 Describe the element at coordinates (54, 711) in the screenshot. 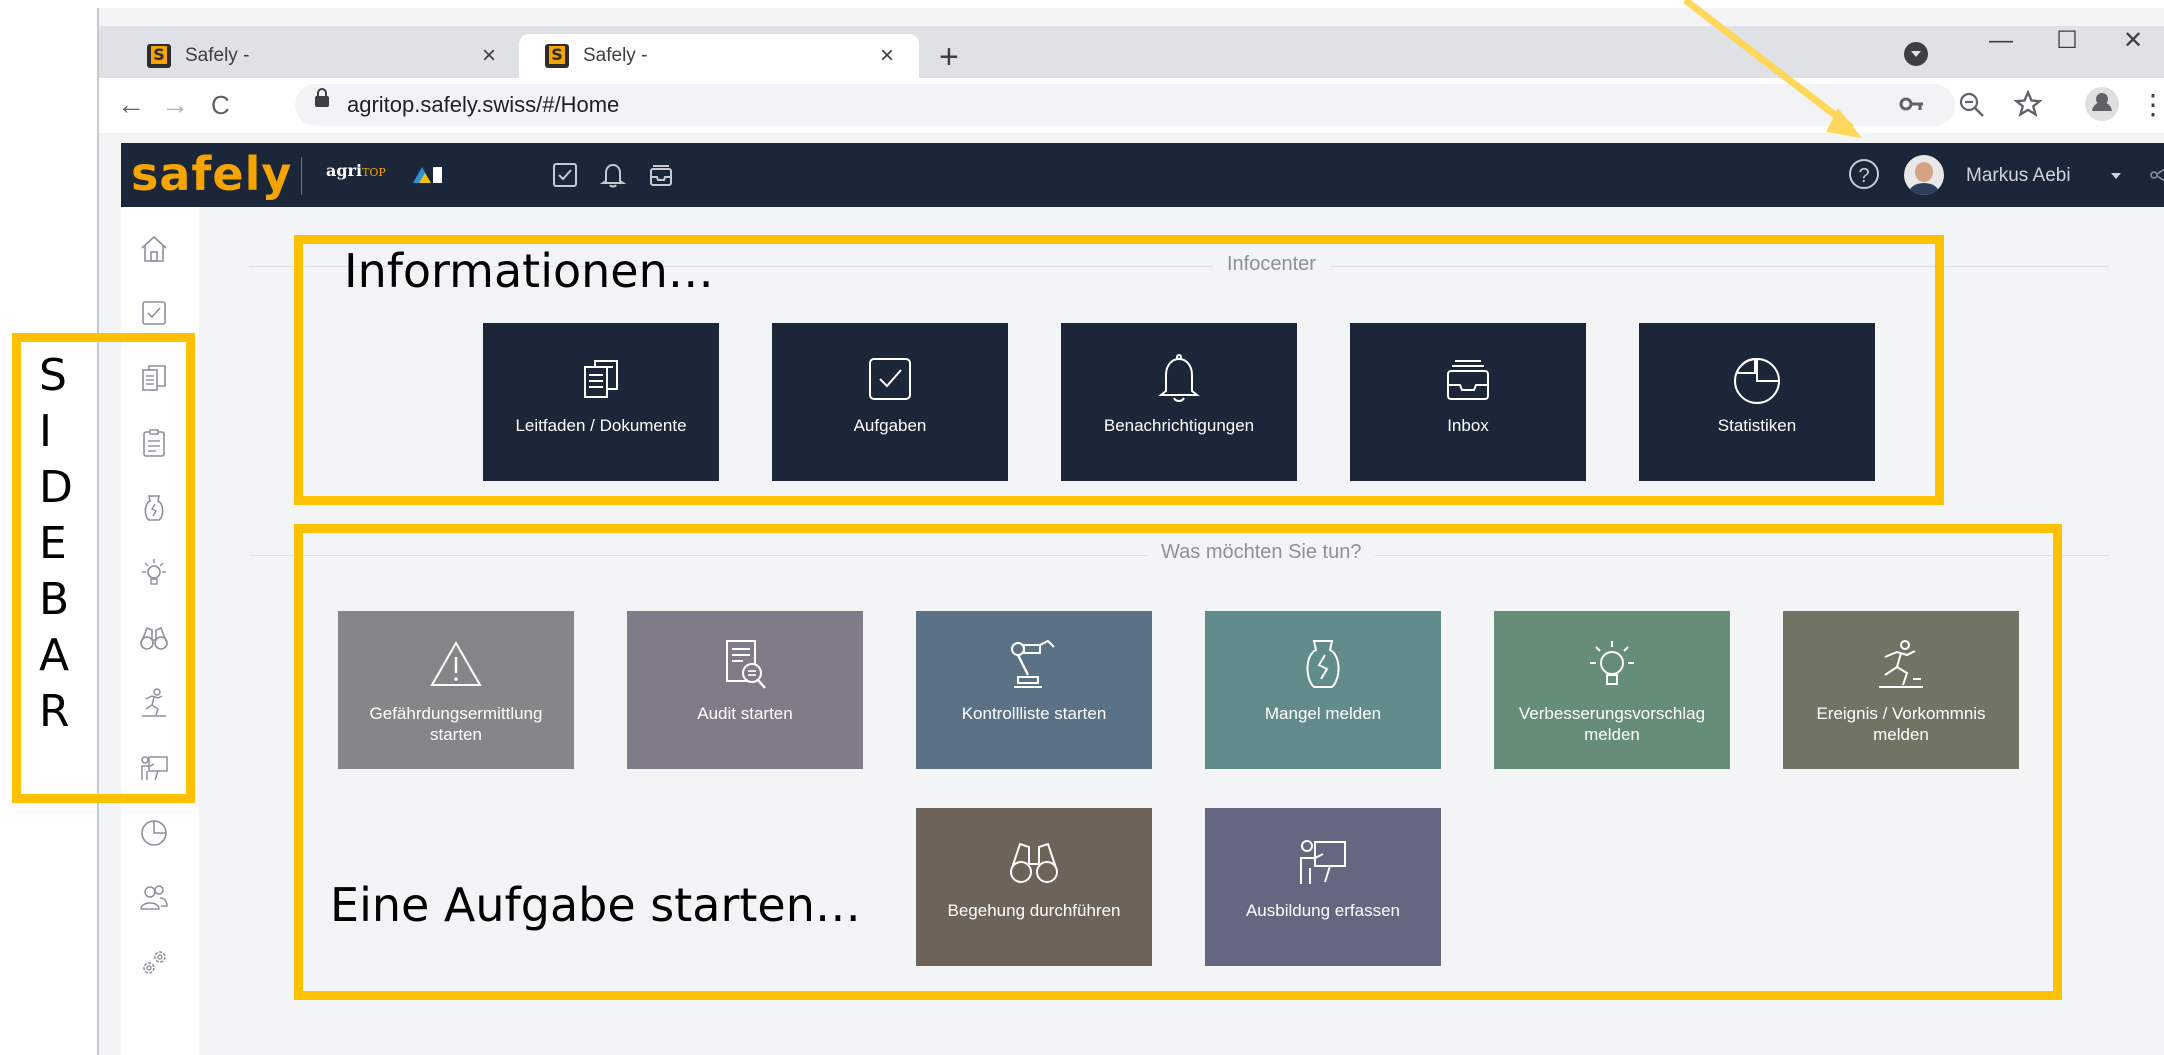

I see `sidebar-letter: R` at that location.